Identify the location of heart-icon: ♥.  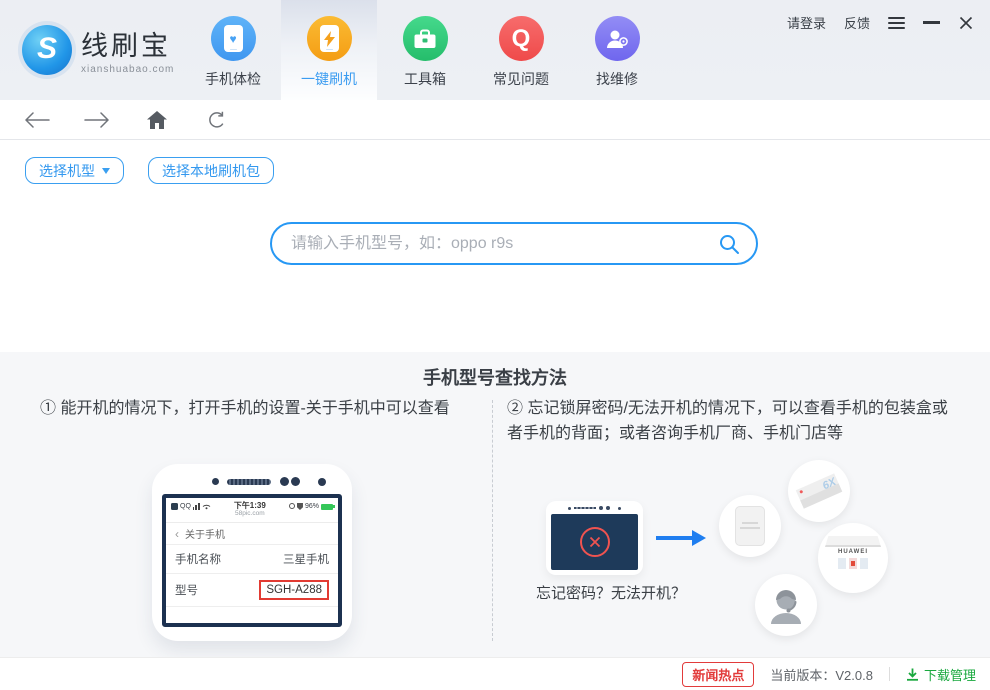
(233, 38).